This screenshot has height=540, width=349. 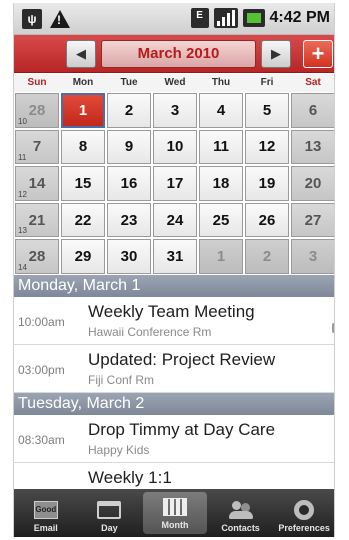 What do you see at coordinates (175, 147) in the screenshot?
I see `day-cell: 10` at bounding box center [175, 147].